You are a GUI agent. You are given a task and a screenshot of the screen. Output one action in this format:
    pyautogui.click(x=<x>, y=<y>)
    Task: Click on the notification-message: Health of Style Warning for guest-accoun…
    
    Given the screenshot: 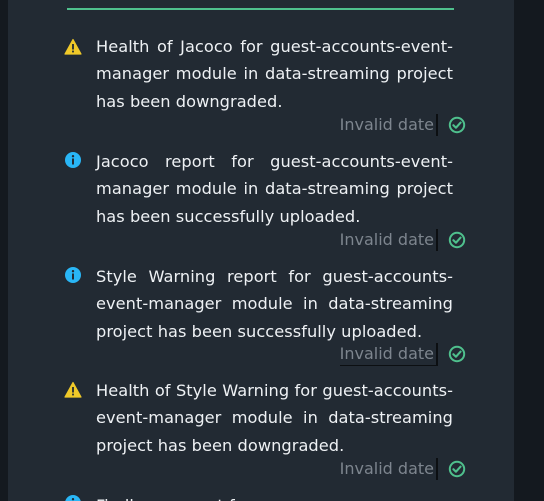 What is the action you would take?
    pyautogui.click(x=274, y=418)
    